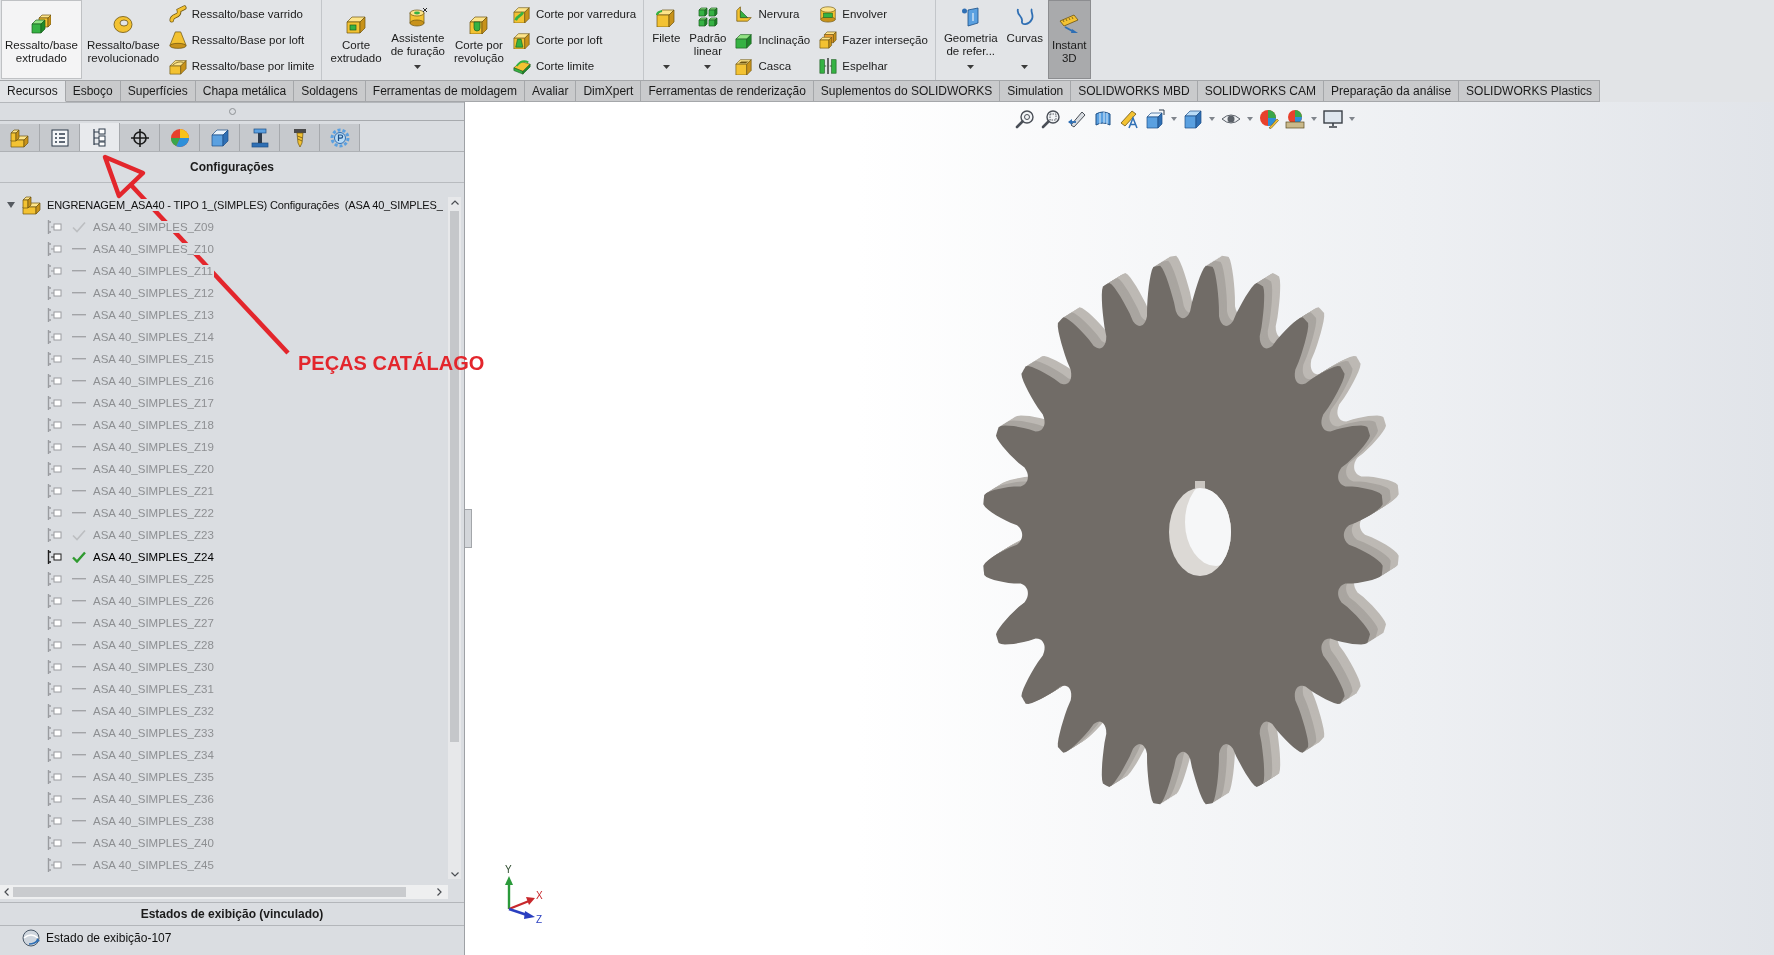  Describe the element at coordinates (241, 39) in the screenshot. I see `ribbon-button: Ressalto/Base por loft` at that location.